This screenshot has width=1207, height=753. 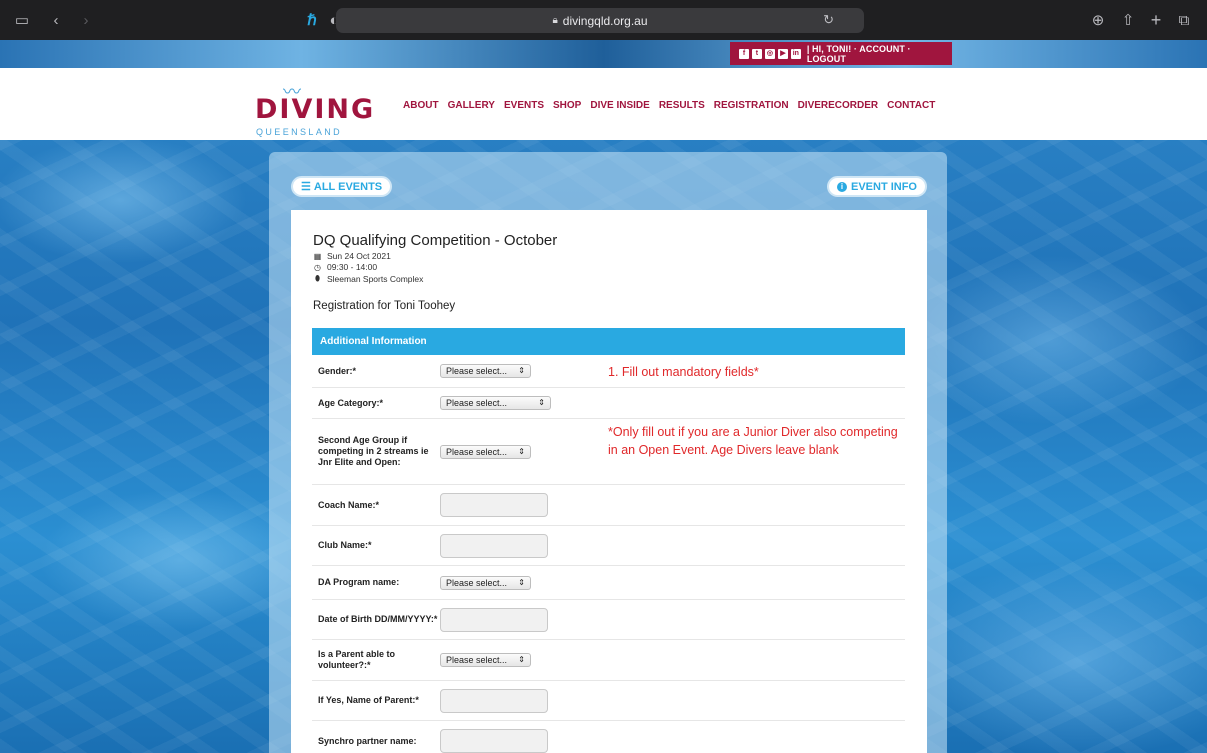 I want to click on row-coach-name: Coach Name:*, so click(x=608, y=505).